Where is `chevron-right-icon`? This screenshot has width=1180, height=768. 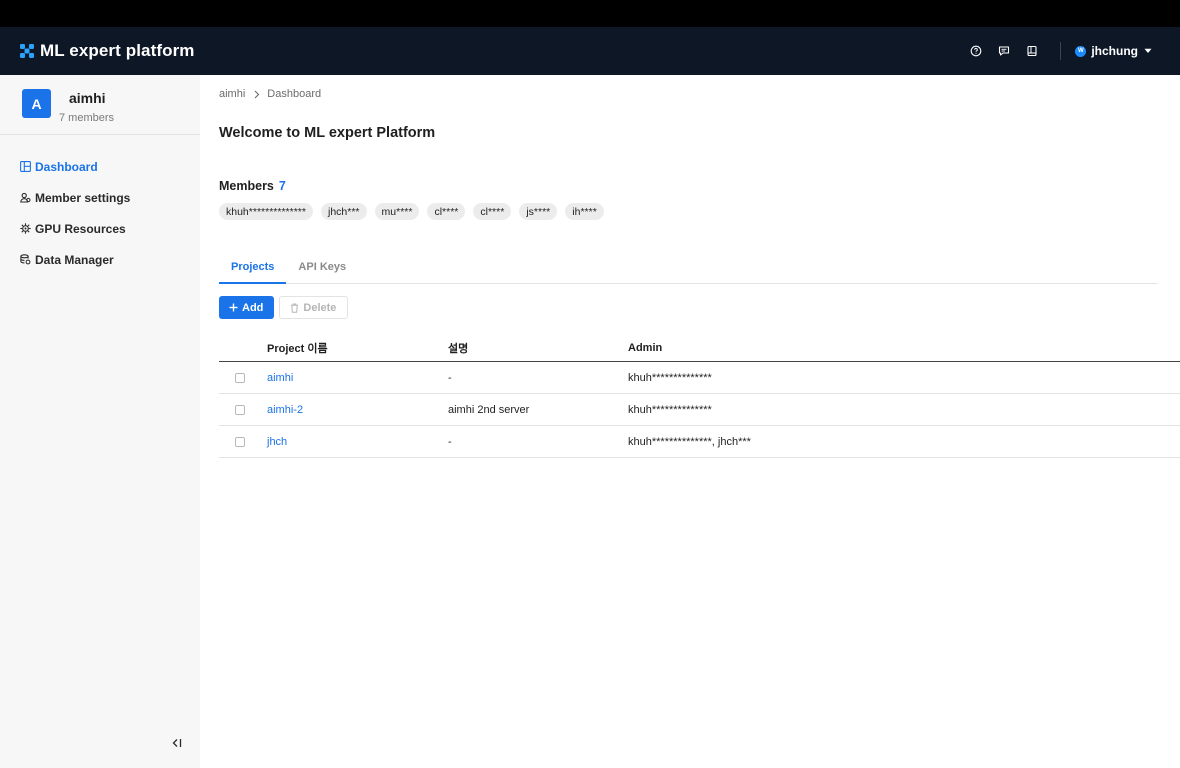 chevron-right-icon is located at coordinates (257, 94).